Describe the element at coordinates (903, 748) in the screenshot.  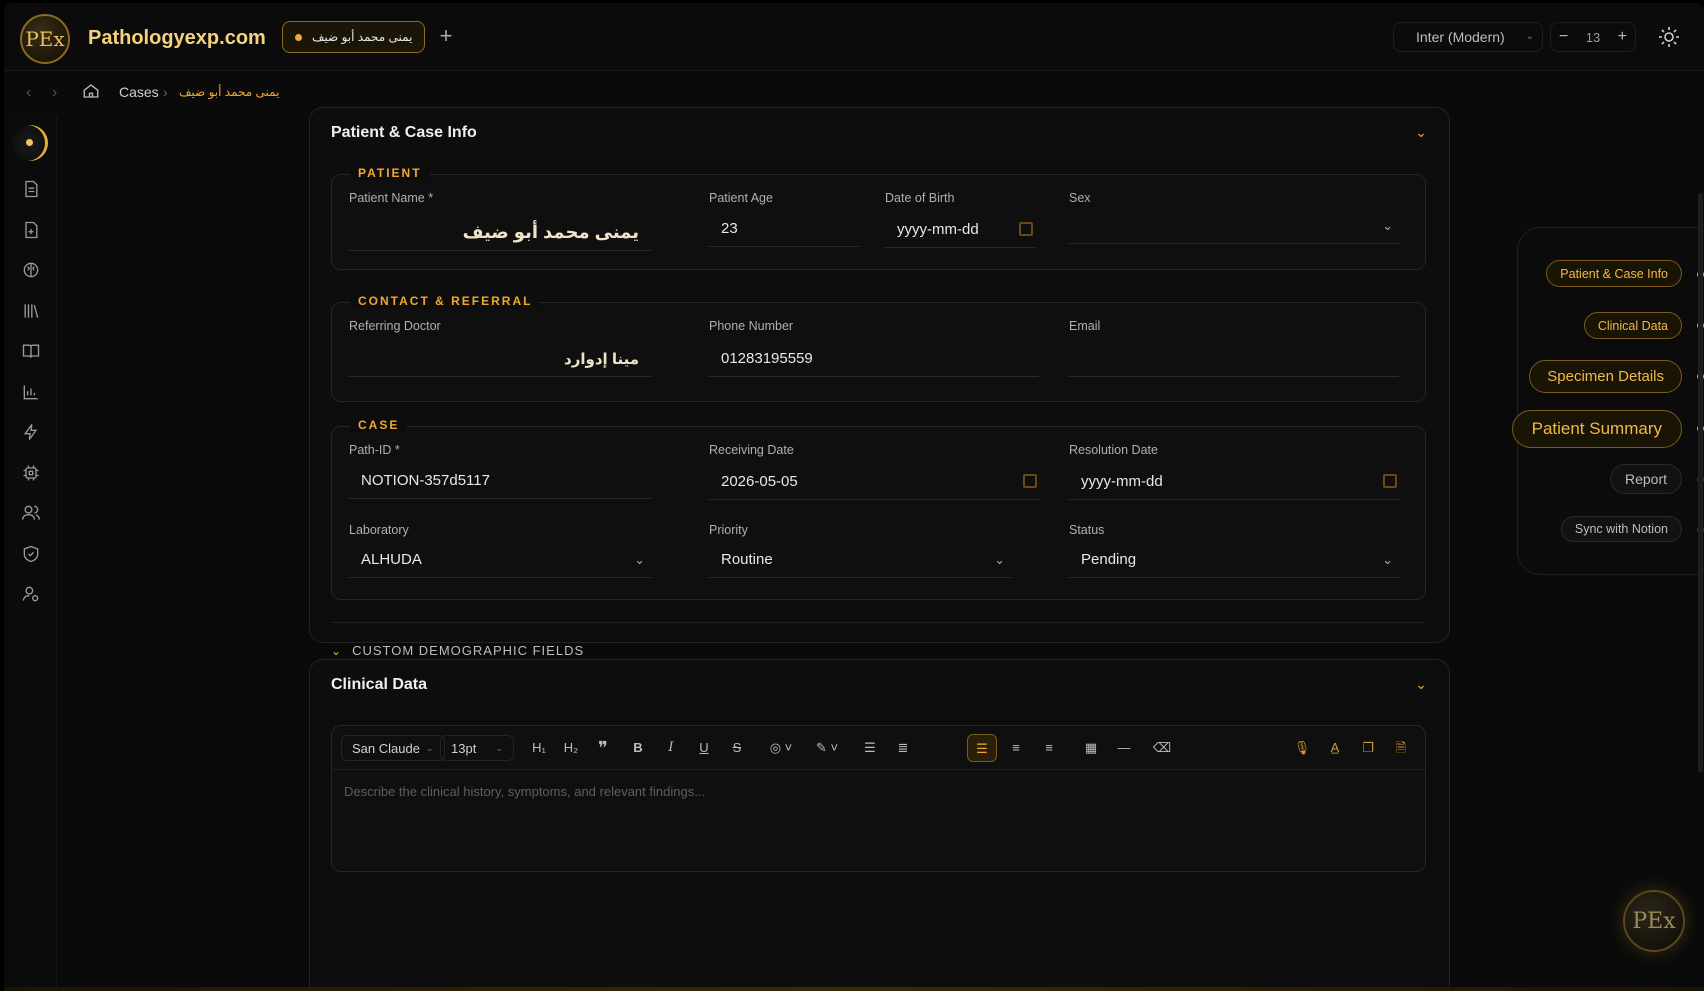
I see `numbered-list-icon: ≣` at that location.